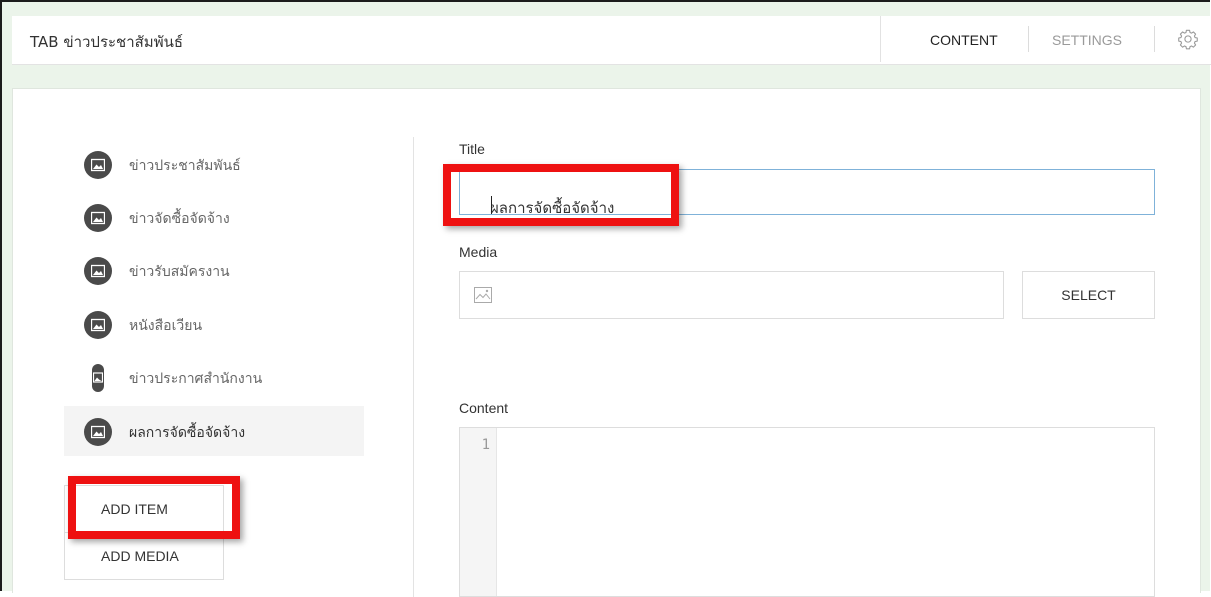  What do you see at coordinates (106, 42) in the screenshot?
I see `tab-title: TAB ข่าวประชาสัมพันธ์` at bounding box center [106, 42].